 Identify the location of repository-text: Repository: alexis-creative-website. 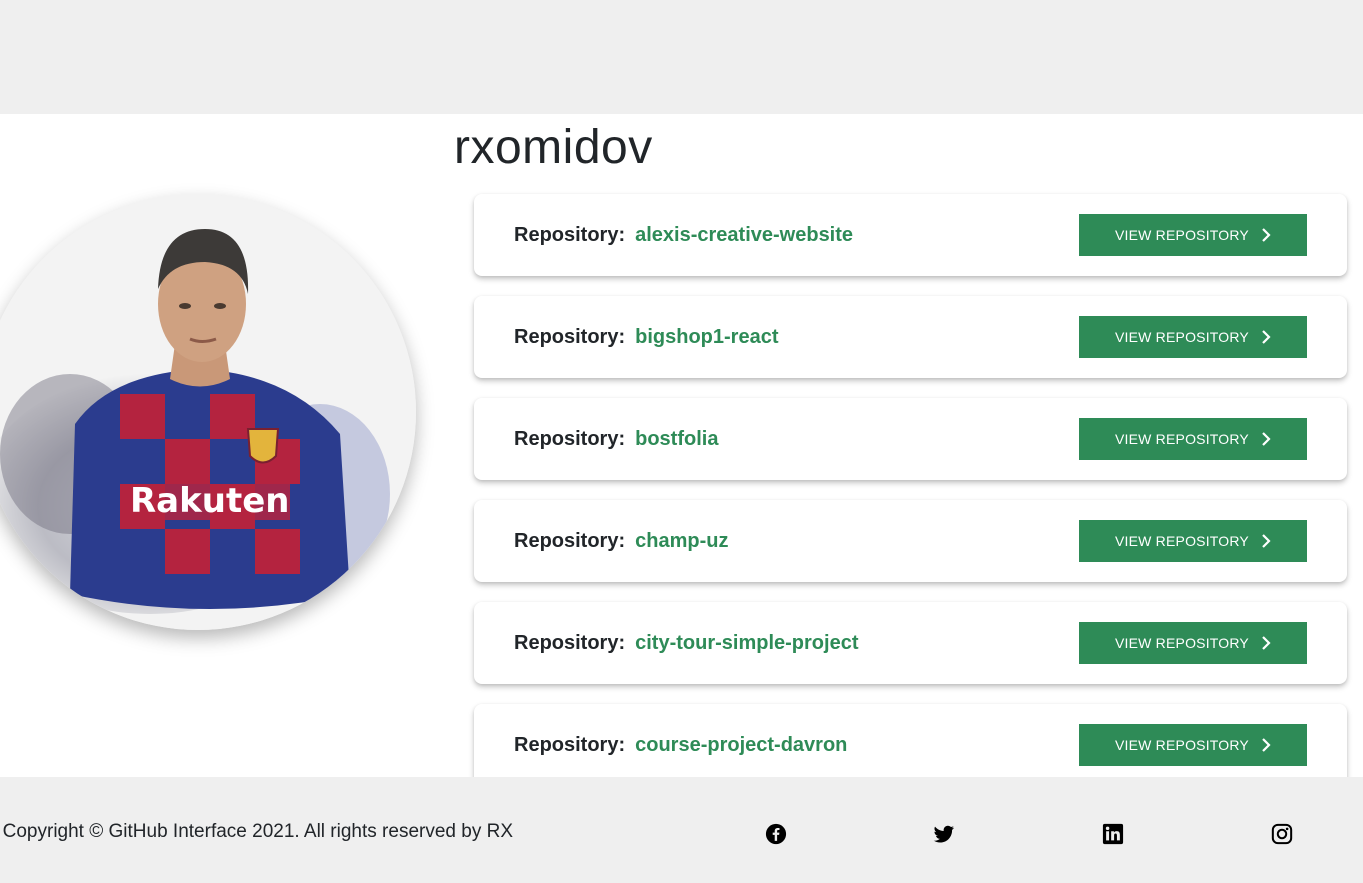
(683, 235).